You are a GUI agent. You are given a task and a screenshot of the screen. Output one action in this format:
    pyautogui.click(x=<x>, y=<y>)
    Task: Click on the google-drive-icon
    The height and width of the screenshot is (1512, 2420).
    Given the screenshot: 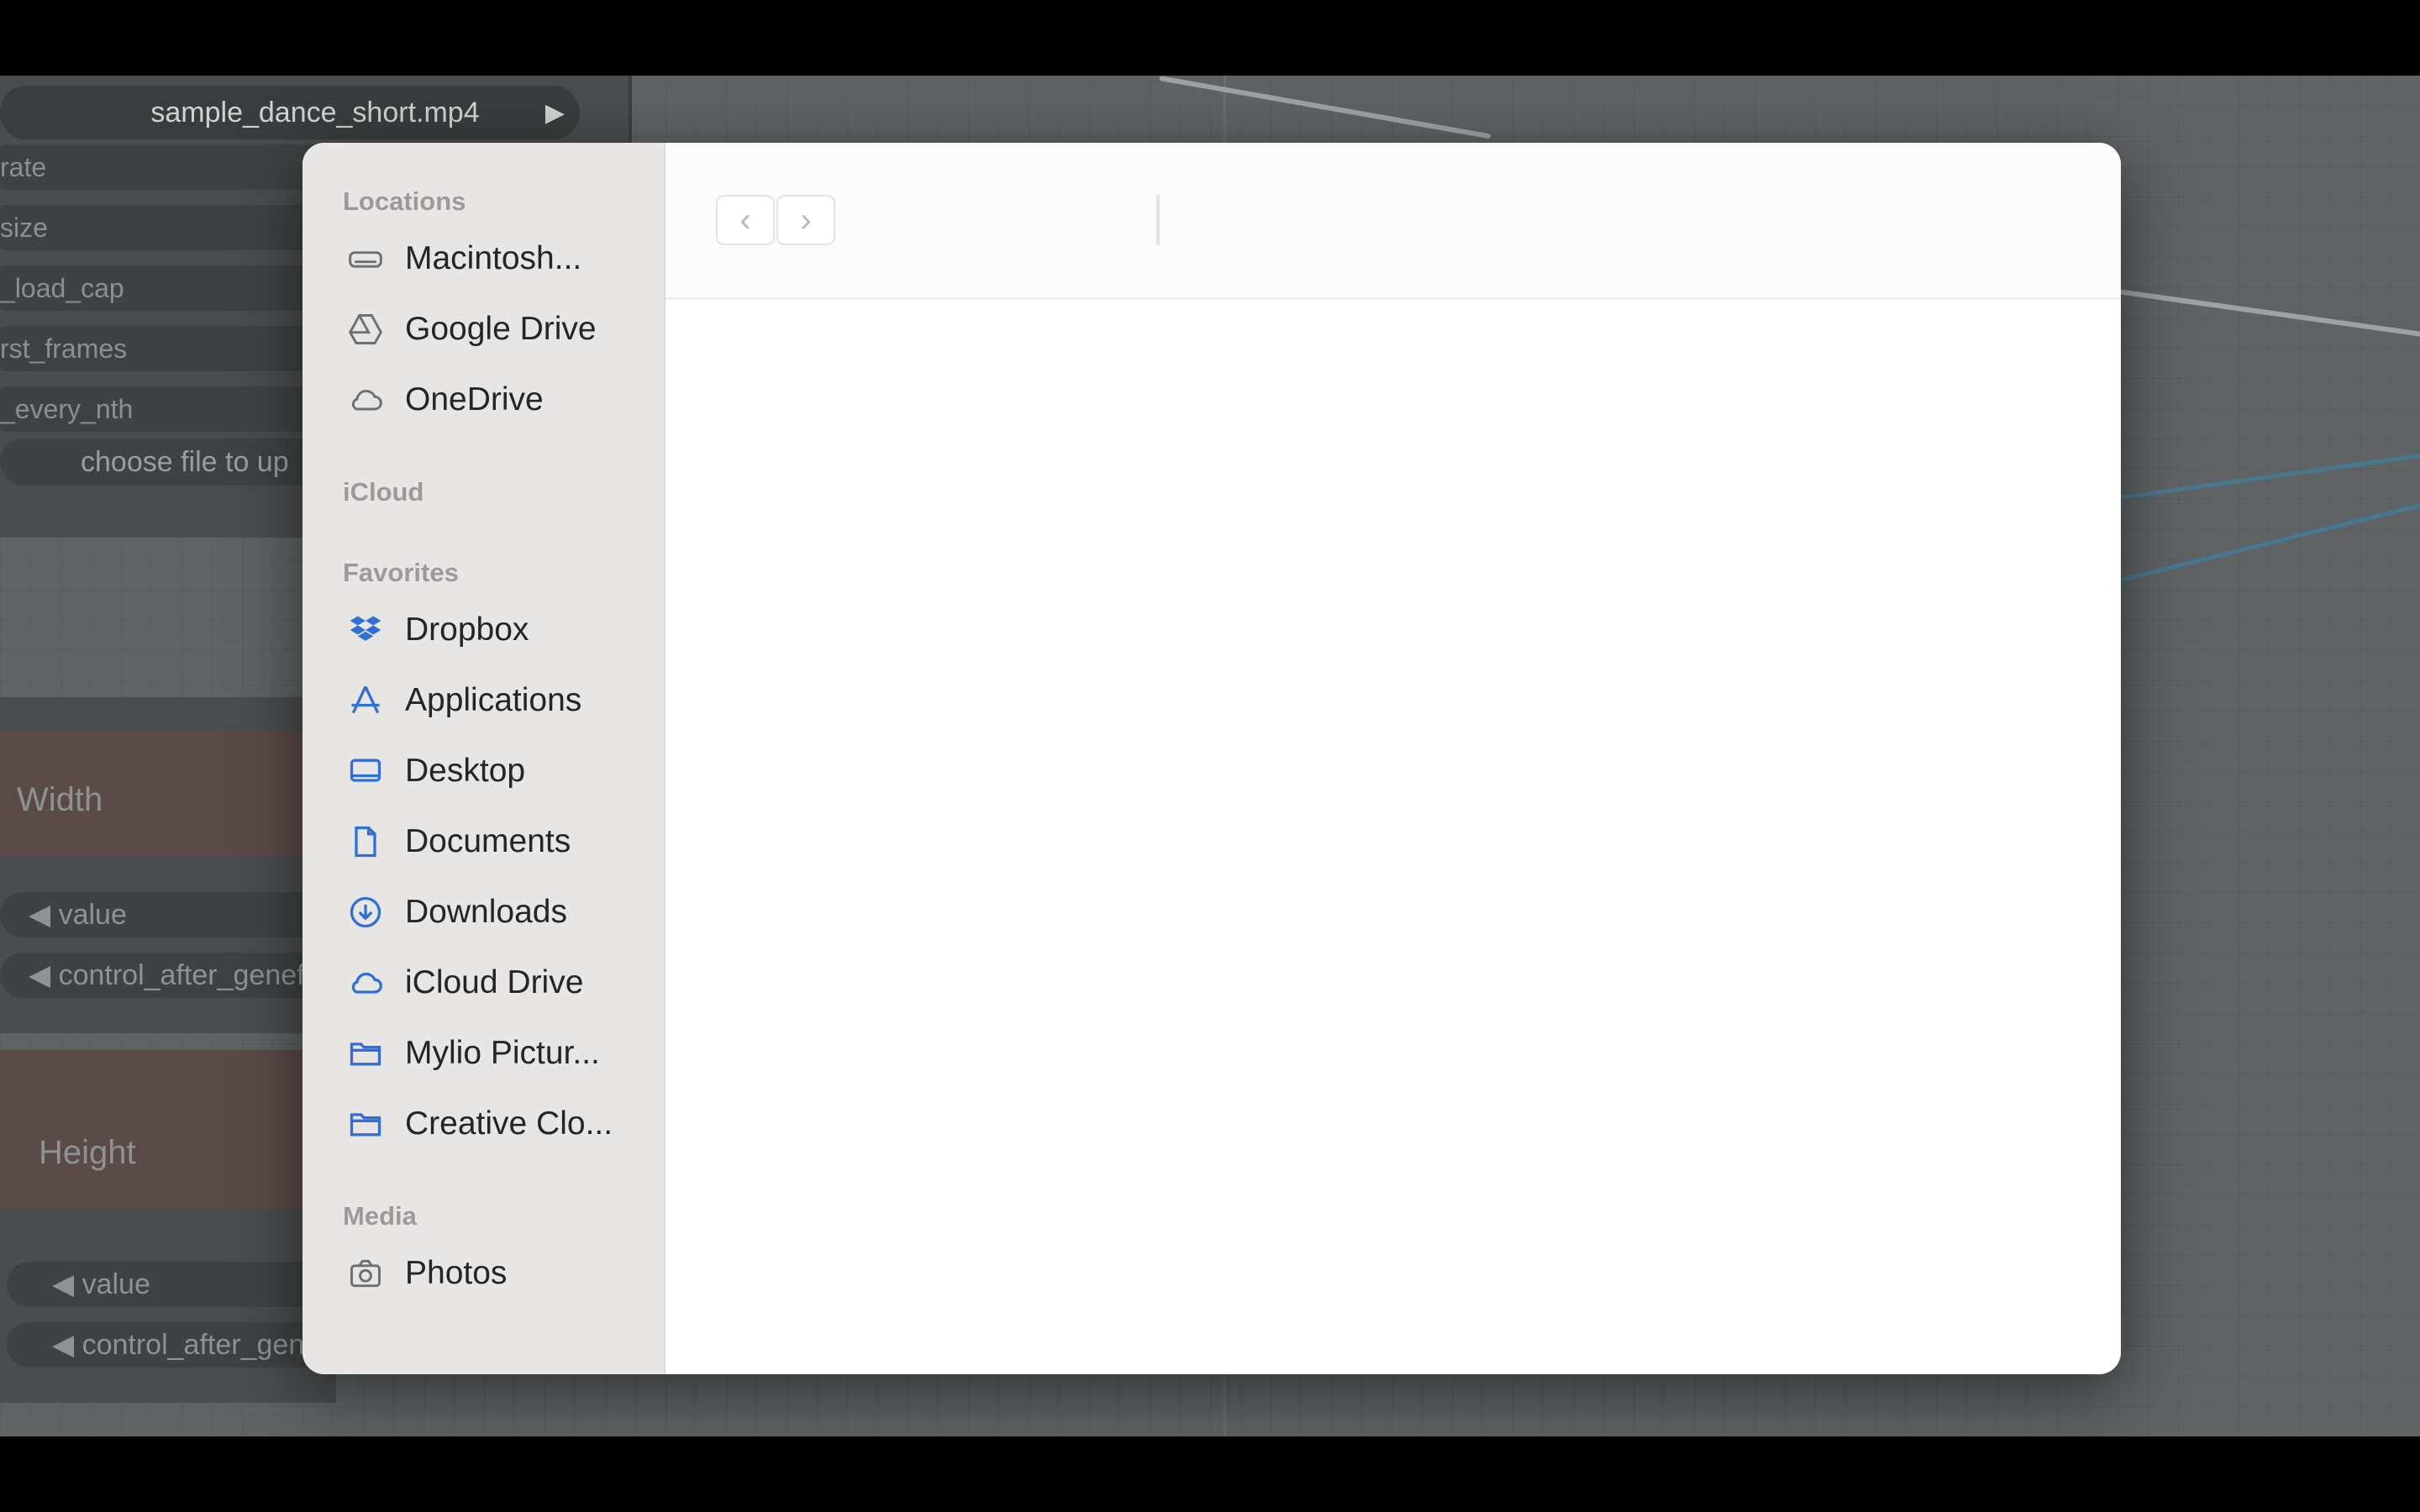 What is the action you would take?
    pyautogui.click(x=366, y=329)
    